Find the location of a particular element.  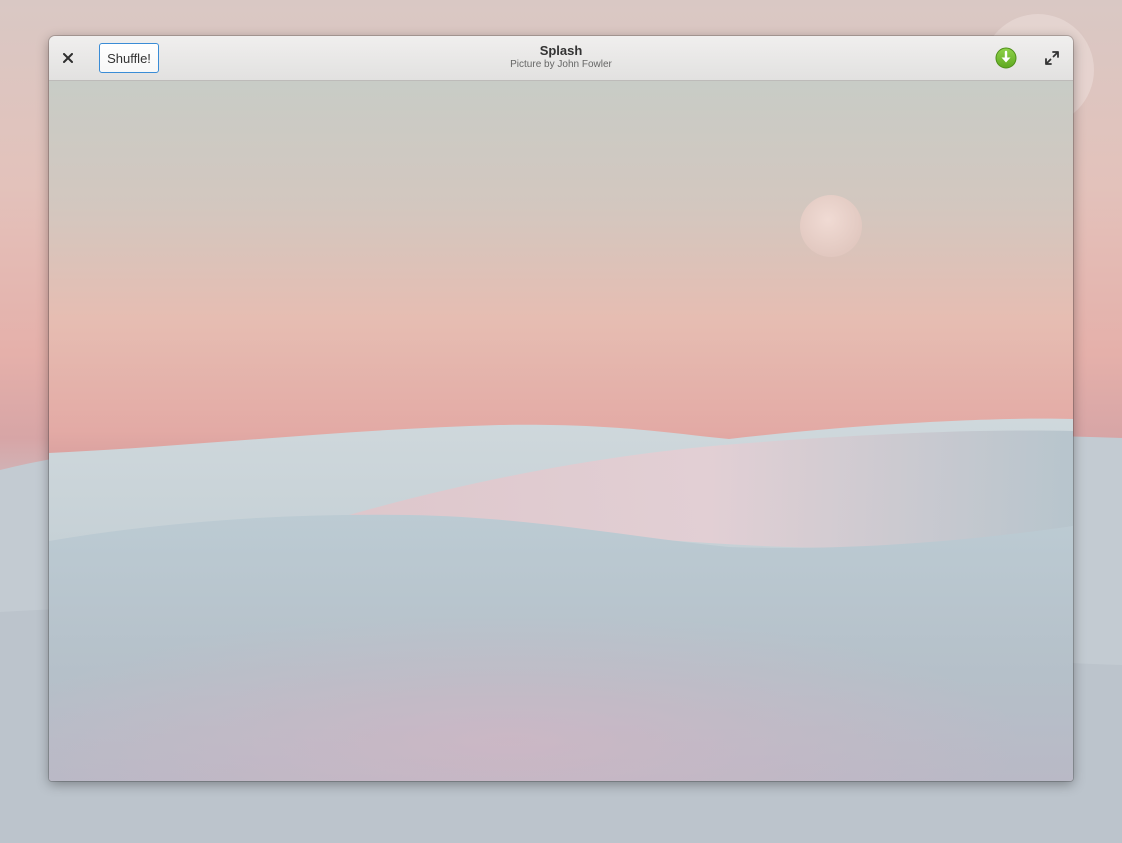

window-title: Splash is located at coordinates (561, 50).